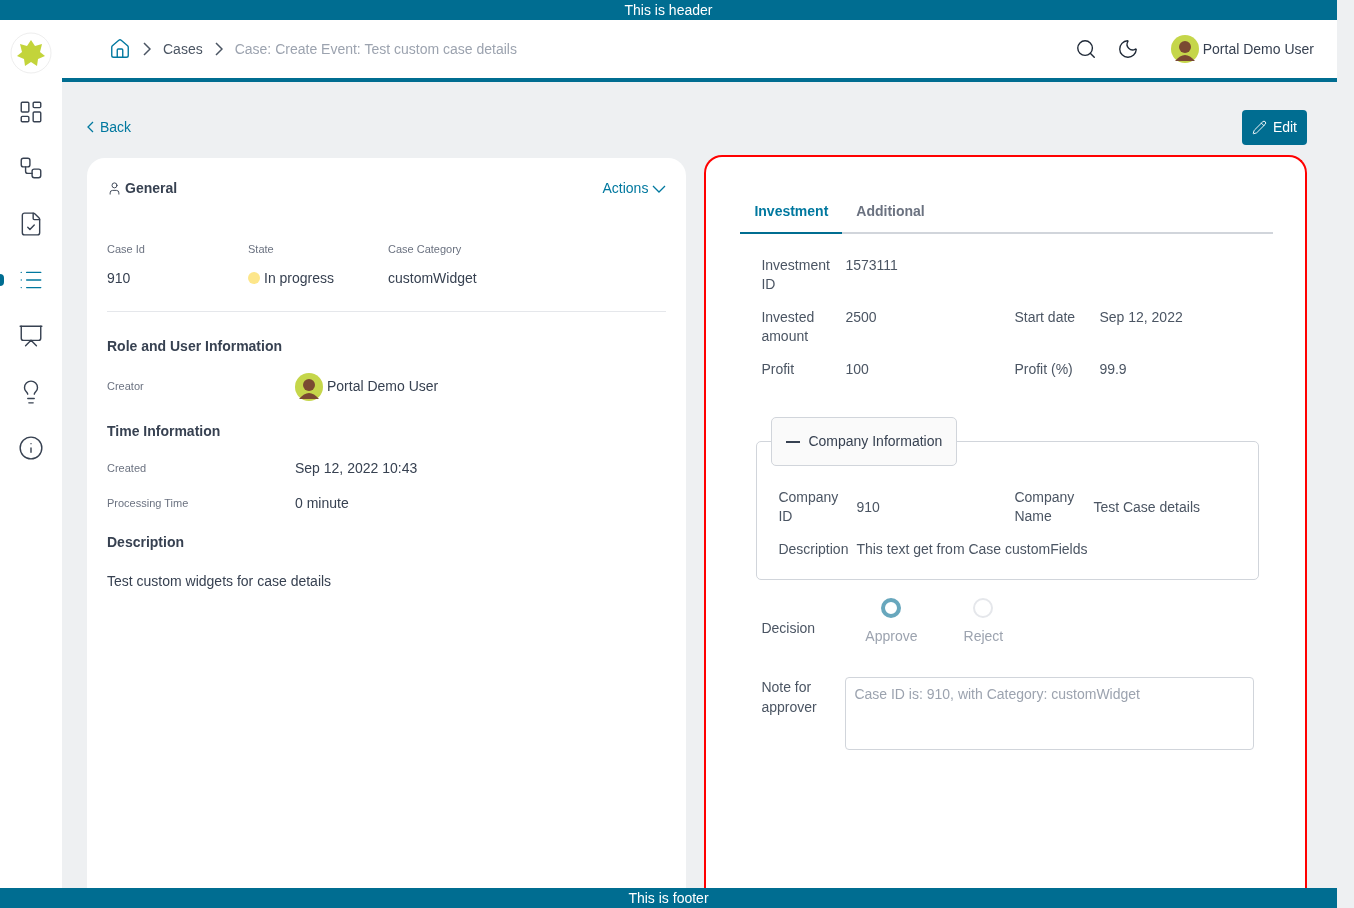 The image size is (1354, 908). Describe the element at coordinates (864, 441) in the screenshot. I see `collapse-toggle: Company Information` at that location.